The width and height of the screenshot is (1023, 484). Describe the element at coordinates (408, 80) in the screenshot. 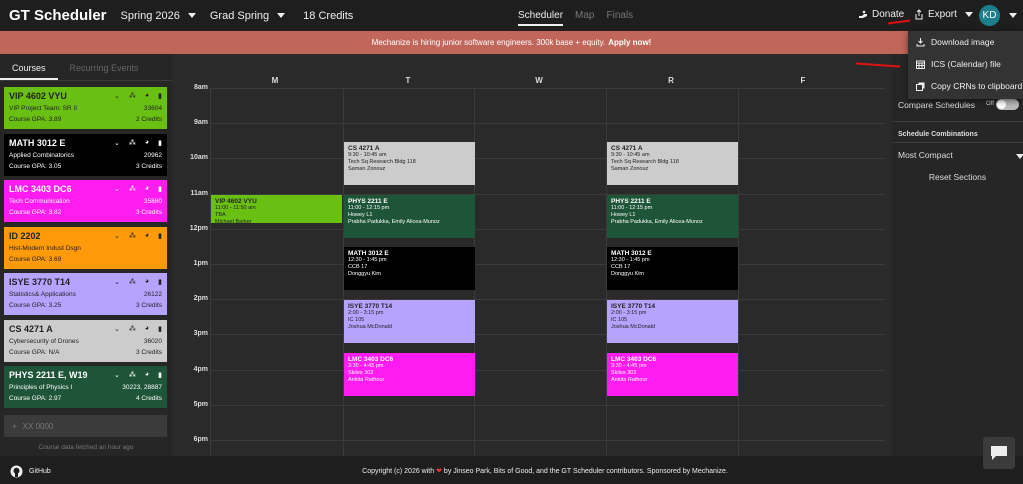

I see `day-header: T` at that location.